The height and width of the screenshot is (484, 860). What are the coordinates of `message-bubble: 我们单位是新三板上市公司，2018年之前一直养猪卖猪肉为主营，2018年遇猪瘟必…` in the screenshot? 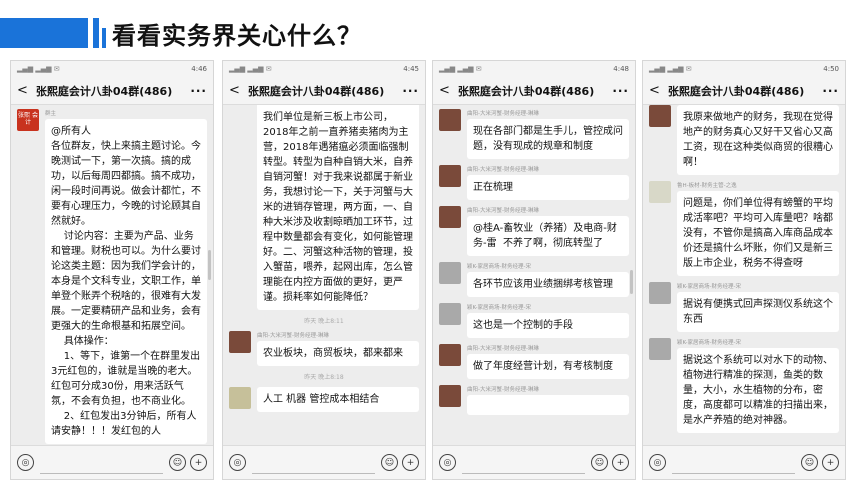 It's located at (338, 207).